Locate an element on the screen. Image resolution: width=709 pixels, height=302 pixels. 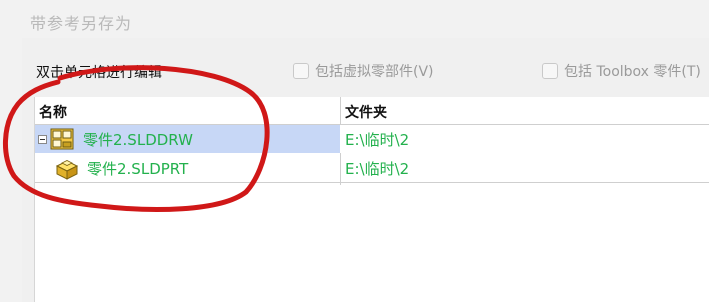
row-name: 零件2.SLDPRT is located at coordinates (137, 168).